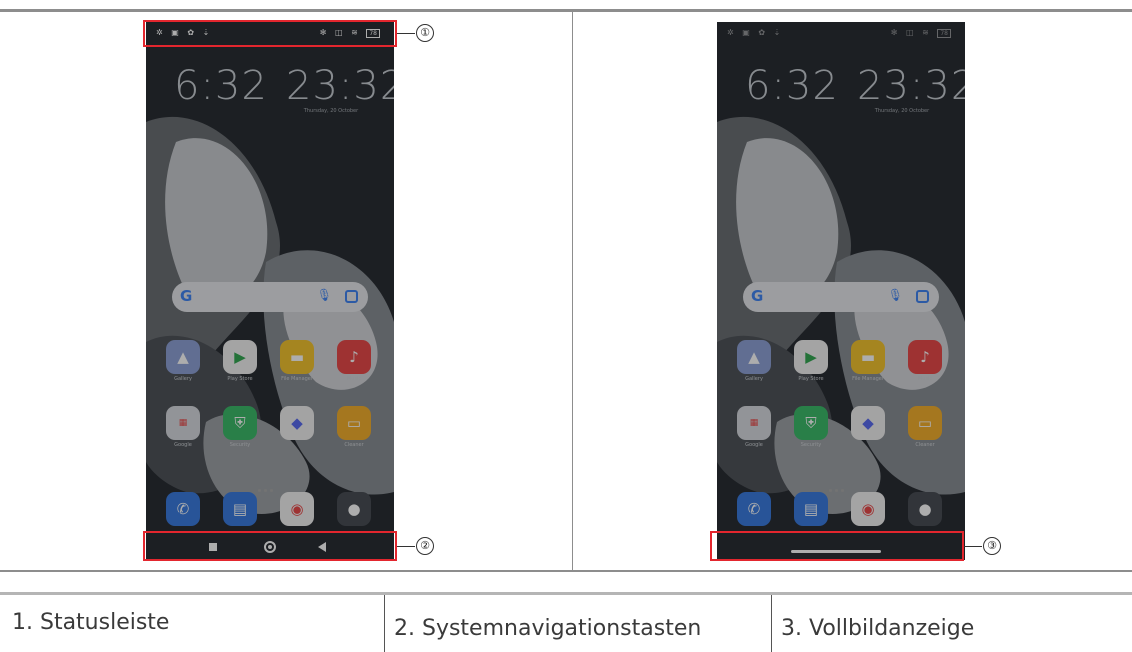 This screenshot has height=652, width=1132. What do you see at coordinates (878, 628) in the screenshot?
I see `legend-item-3: 3. Vollbildanzeige` at bounding box center [878, 628].